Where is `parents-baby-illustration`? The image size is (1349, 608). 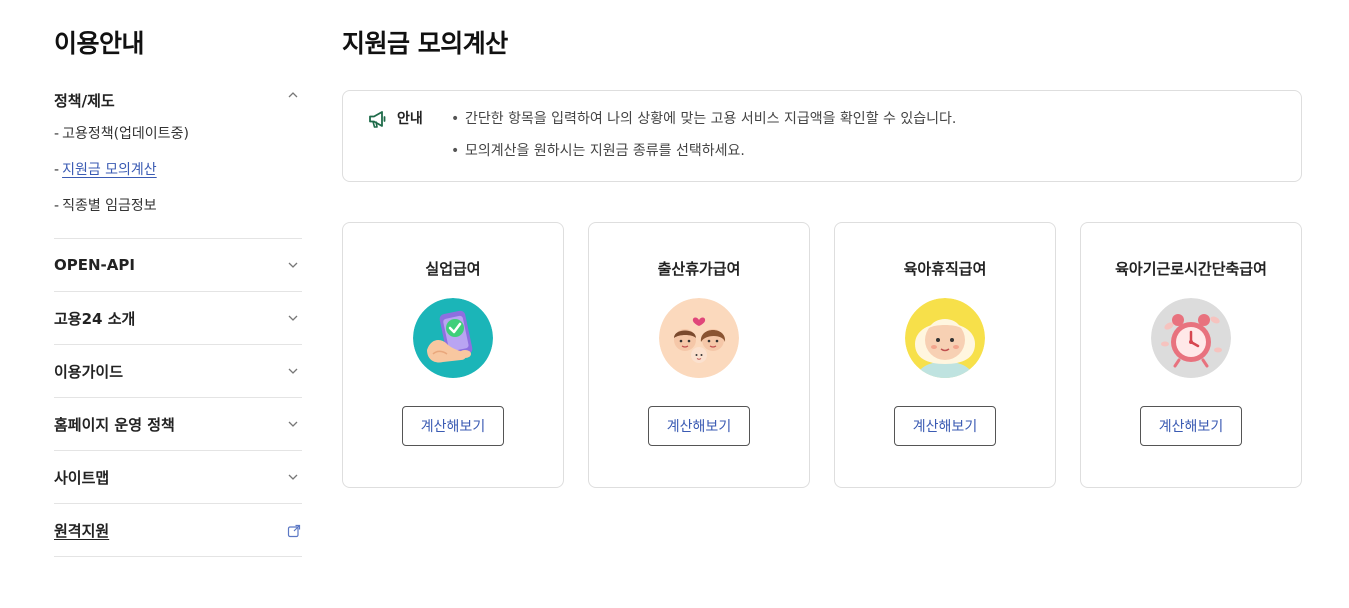 parents-baby-illustration is located at coordinates (699, 338).